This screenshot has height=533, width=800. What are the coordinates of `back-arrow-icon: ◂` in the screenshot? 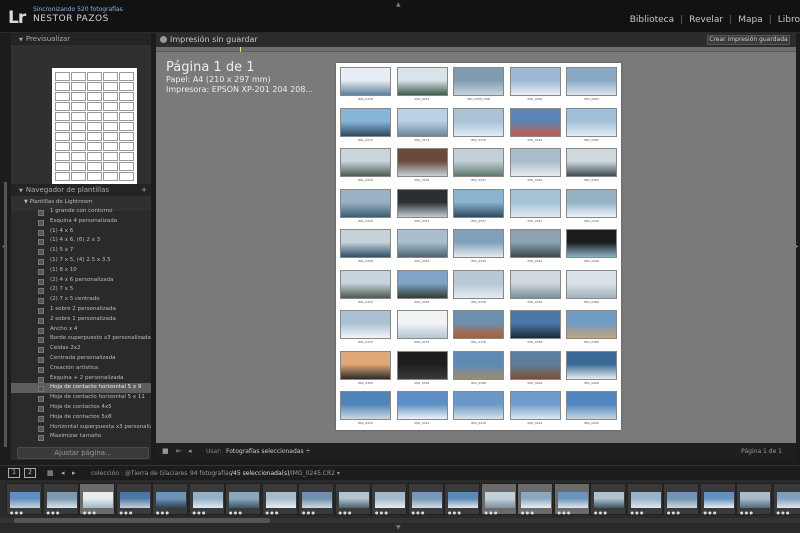 It's located at (63, 473).